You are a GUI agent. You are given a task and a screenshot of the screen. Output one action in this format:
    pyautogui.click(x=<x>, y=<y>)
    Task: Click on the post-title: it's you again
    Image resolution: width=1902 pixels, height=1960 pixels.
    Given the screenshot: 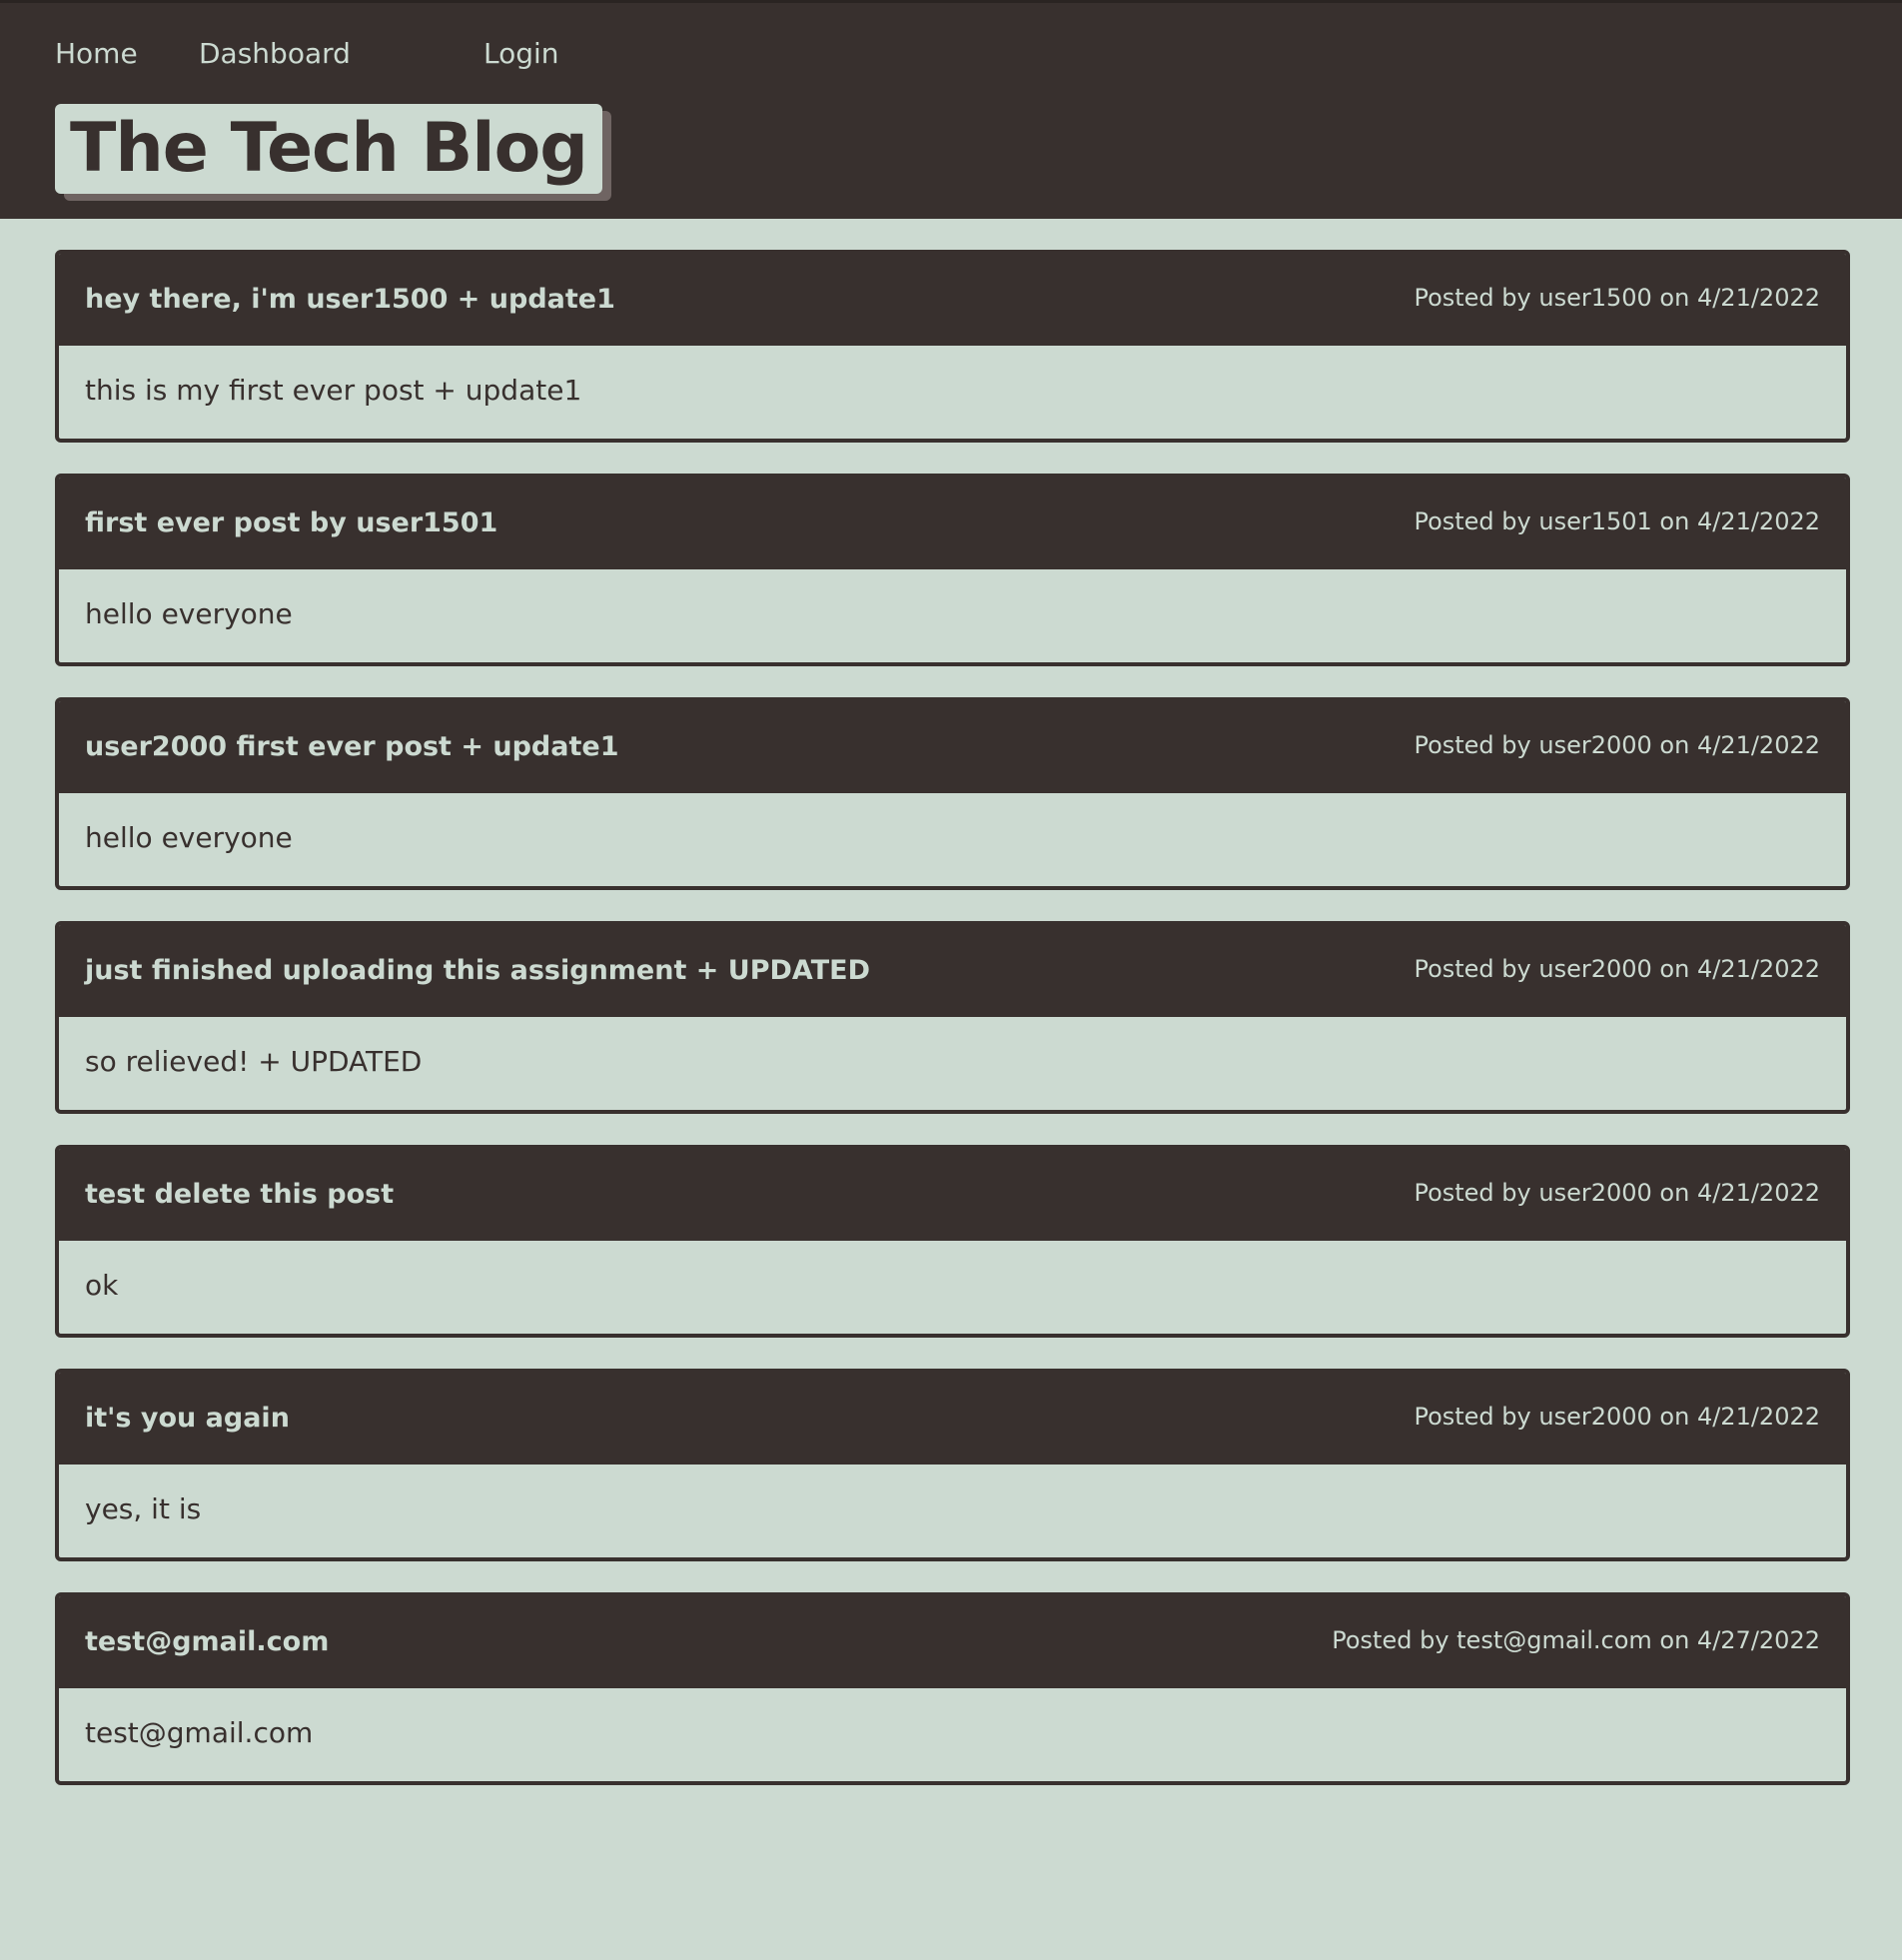 What is the action you would take?
    pyautogui.click(x=187, y=1403)
    